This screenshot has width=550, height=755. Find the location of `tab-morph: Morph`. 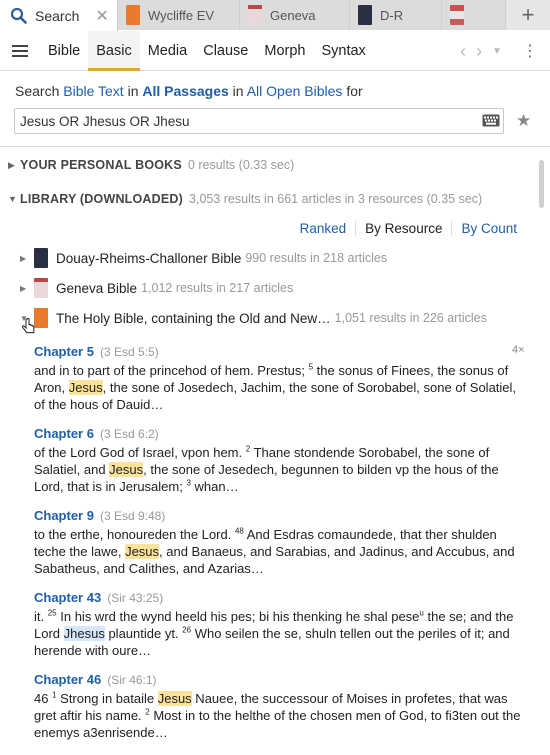

tab-morph: Morph is located at coordinates (284, 51).